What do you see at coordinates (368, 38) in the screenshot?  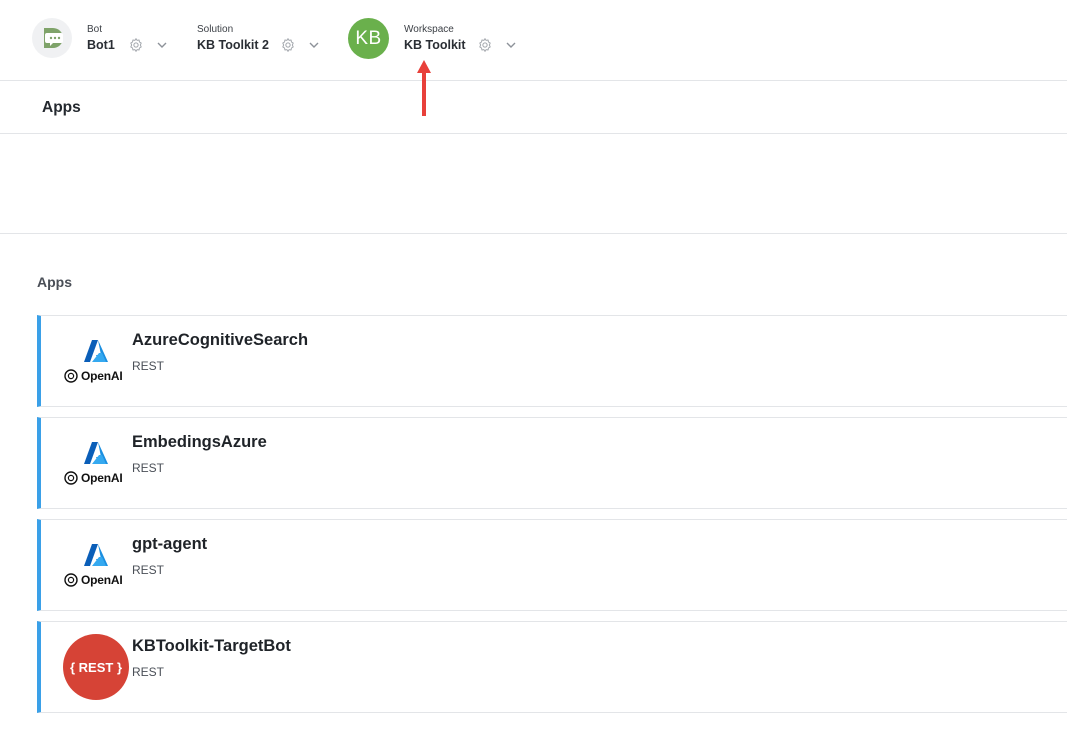 I see `workspace-avatar: KB` at bounding box center [368, 38].